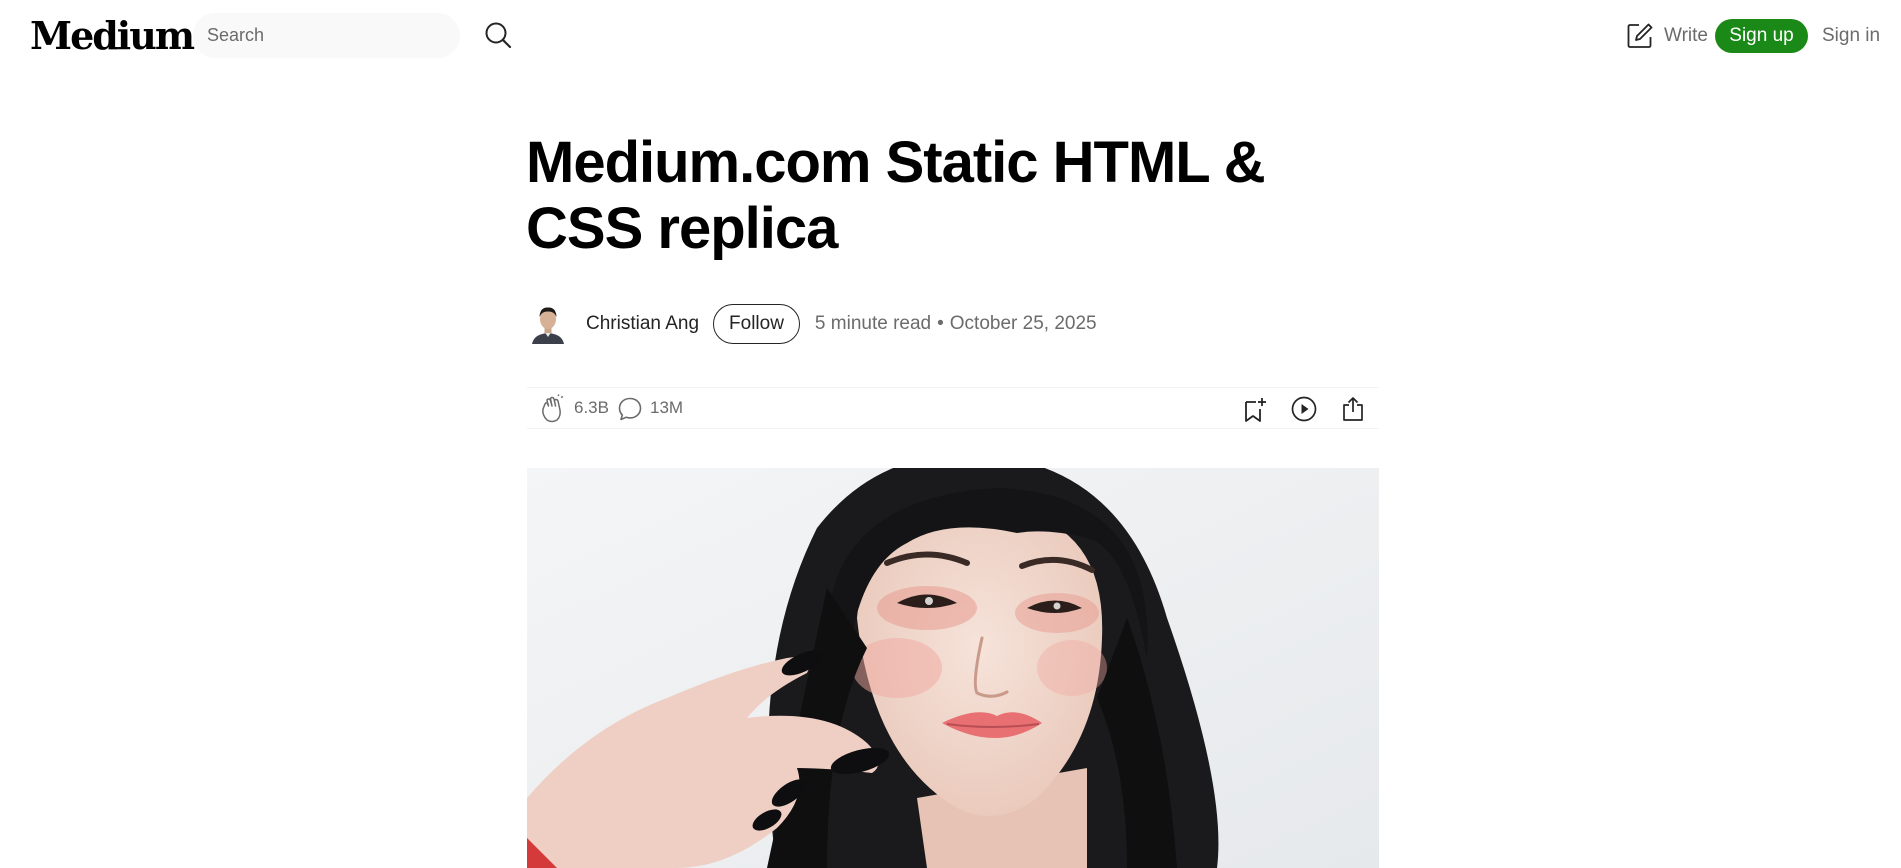 This screenshot has height=868, width=1901. What do you see at coordinates (1023, 323) in the screenshot?
I see `publish-date: October 25, 2025` at bounding box center [1023, 323].